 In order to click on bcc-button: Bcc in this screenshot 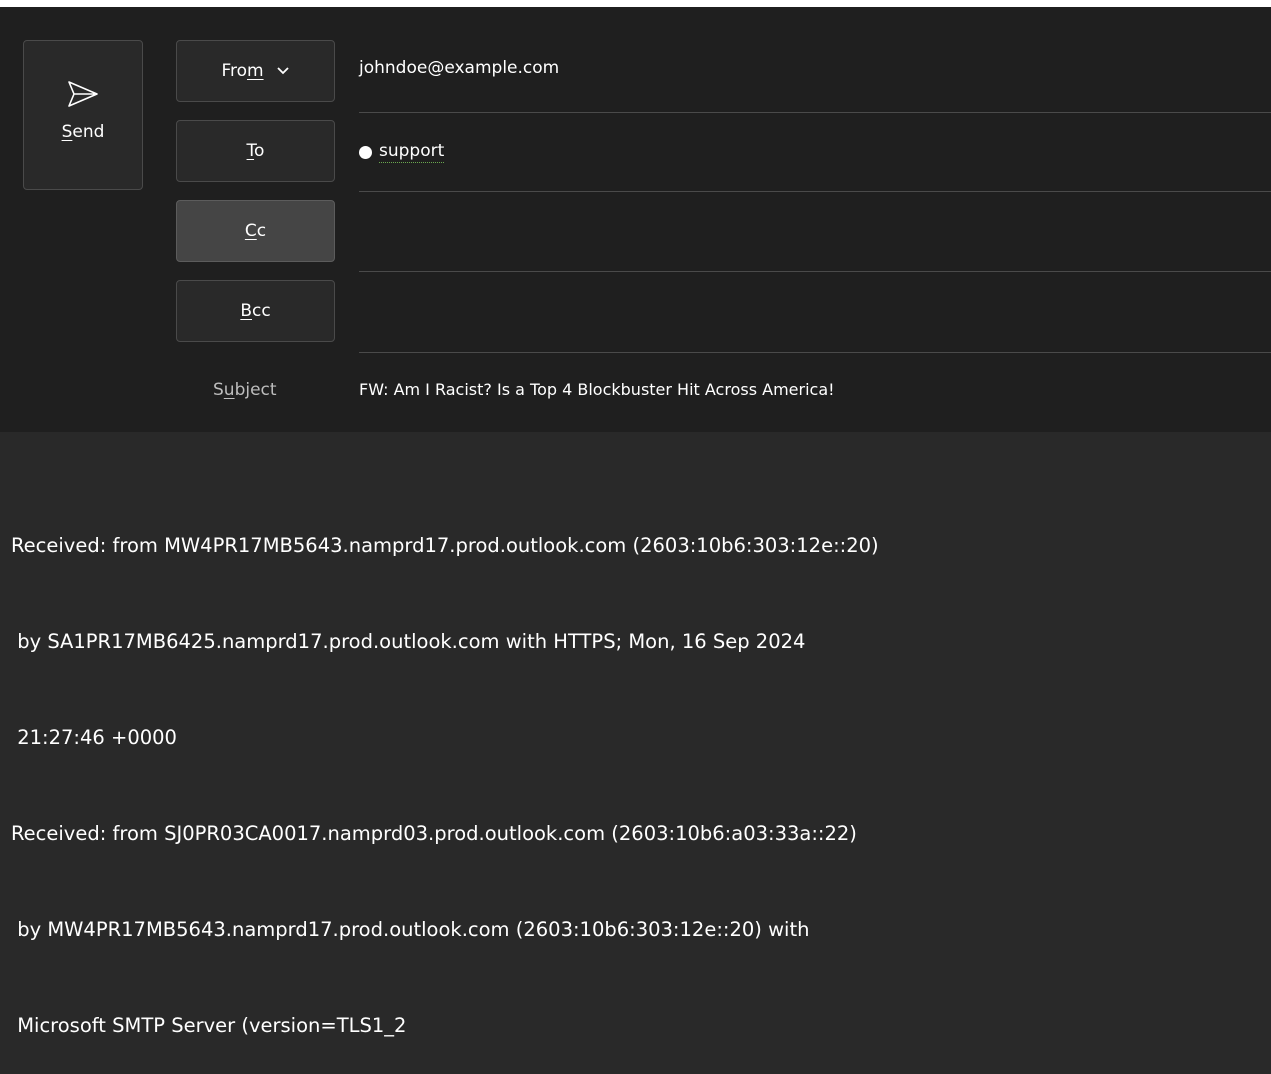, I will do `click(255, 311)`.